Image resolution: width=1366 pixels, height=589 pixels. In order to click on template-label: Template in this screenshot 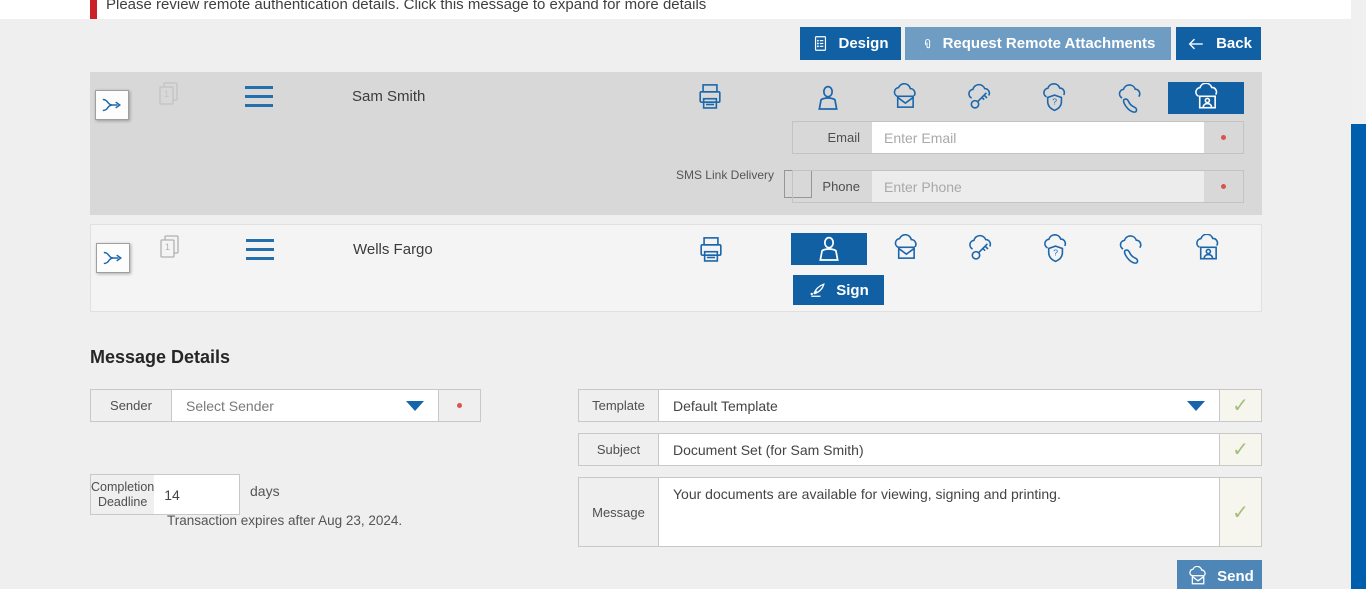, I will do `click(619, 405)`.